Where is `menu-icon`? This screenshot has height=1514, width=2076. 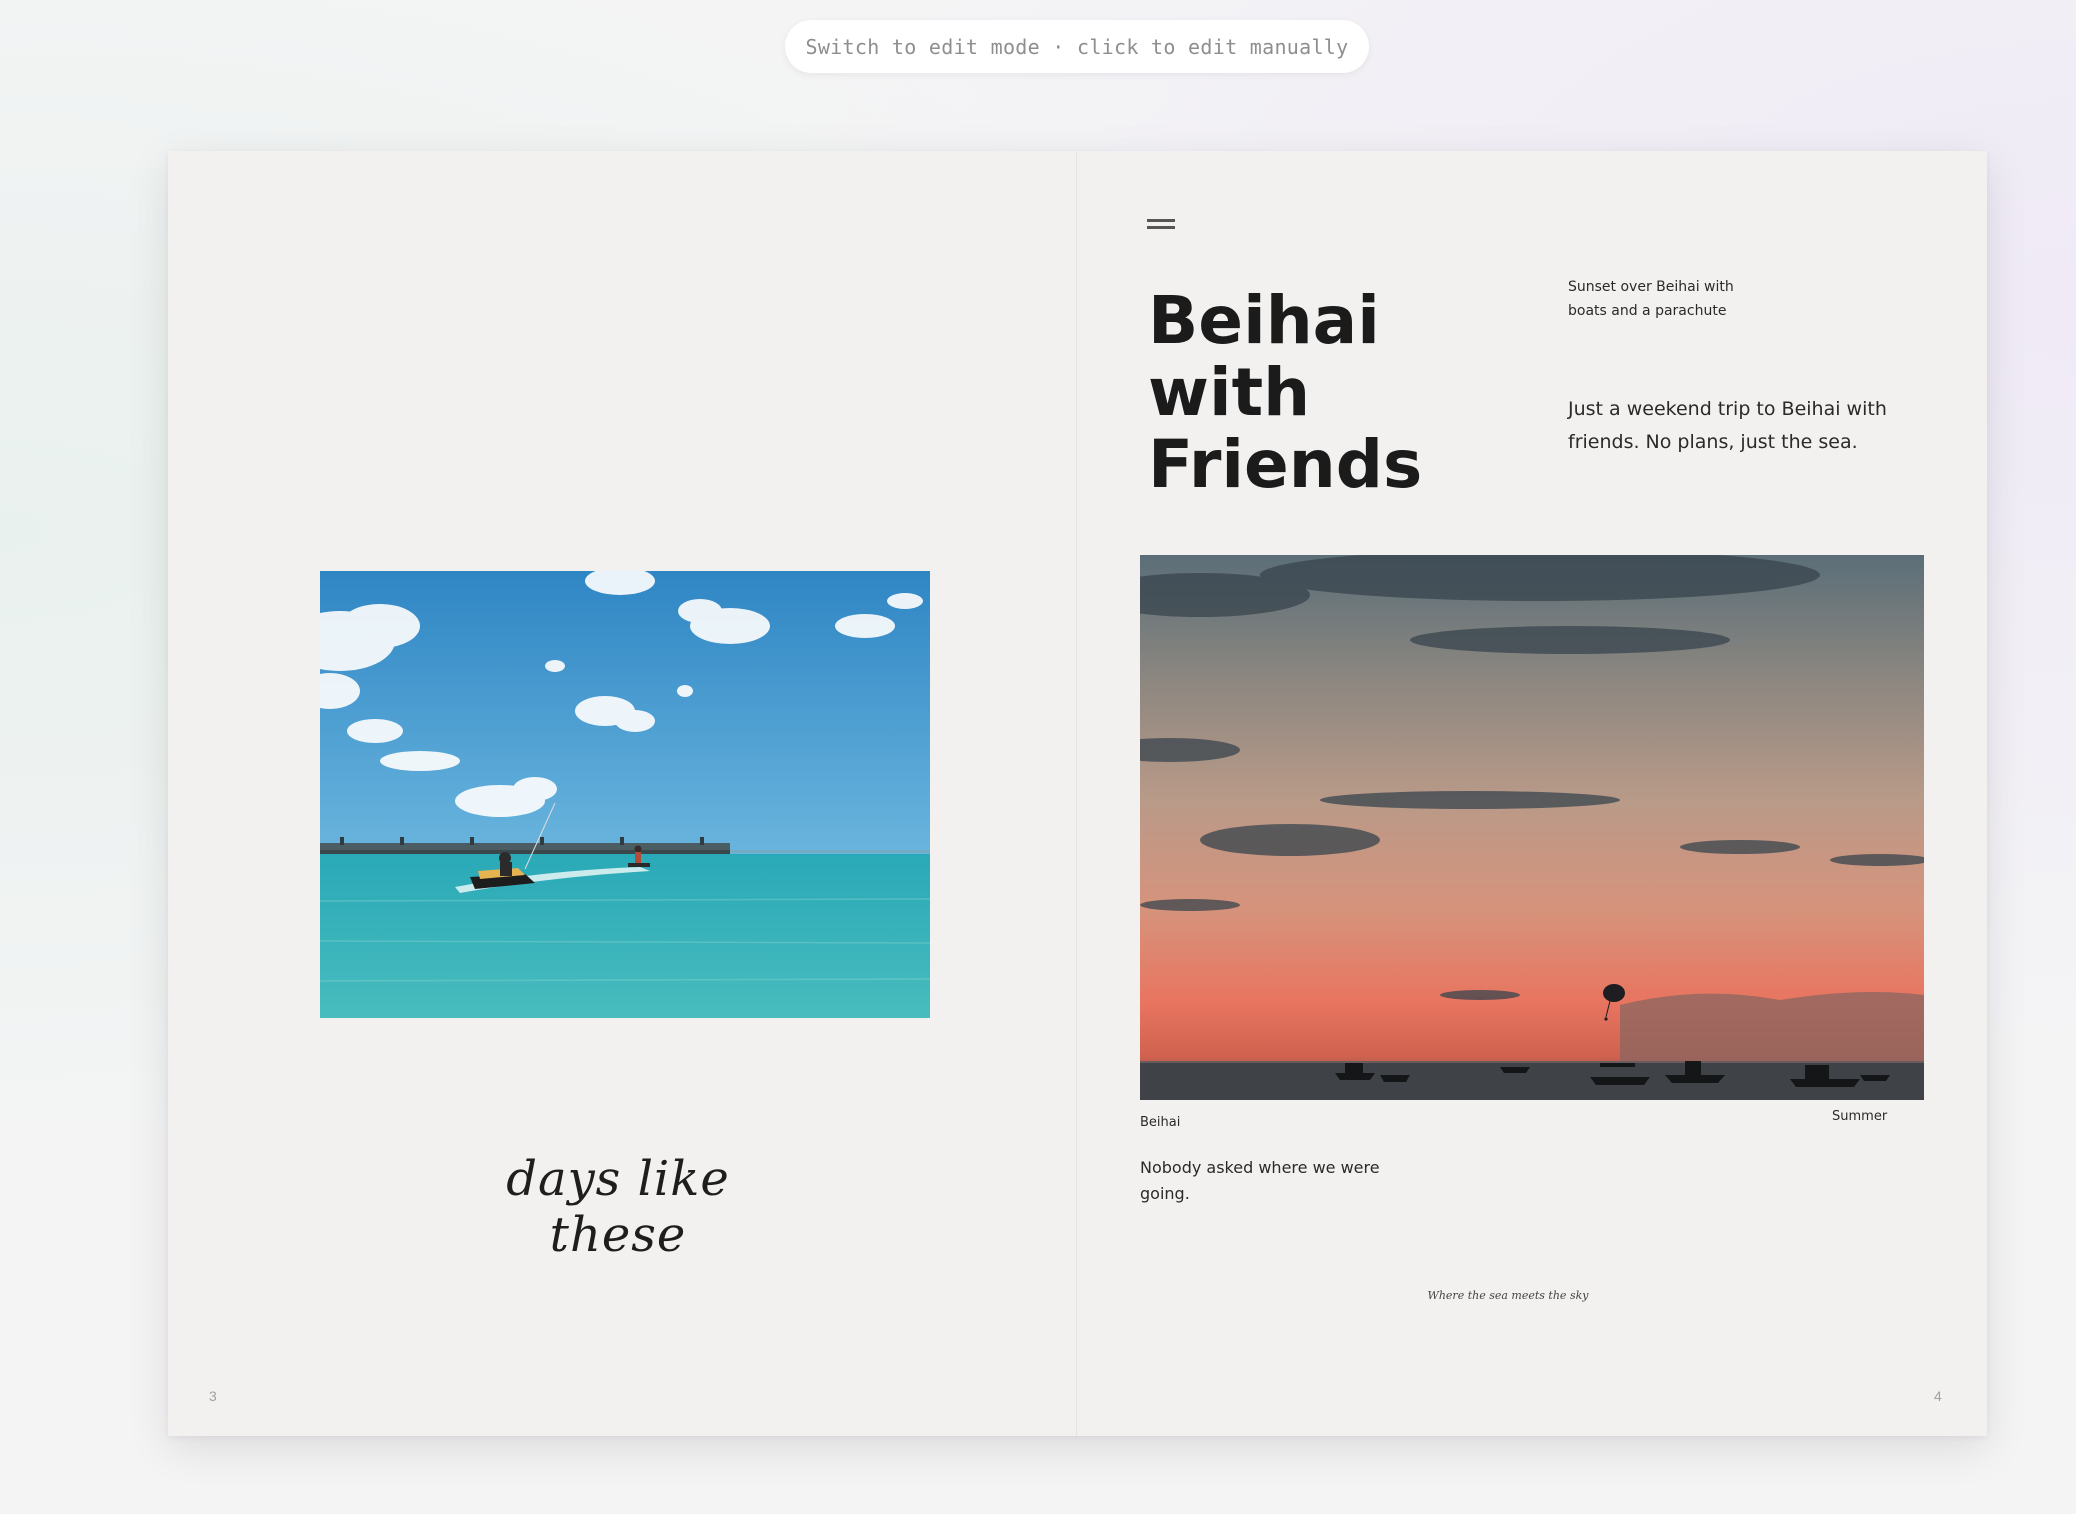 menu-icon is located at coordinates (1161, 226).